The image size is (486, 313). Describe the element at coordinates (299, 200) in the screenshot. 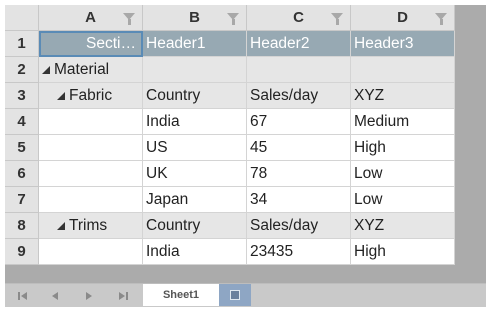

I see `cell-c7: 34` at that location.